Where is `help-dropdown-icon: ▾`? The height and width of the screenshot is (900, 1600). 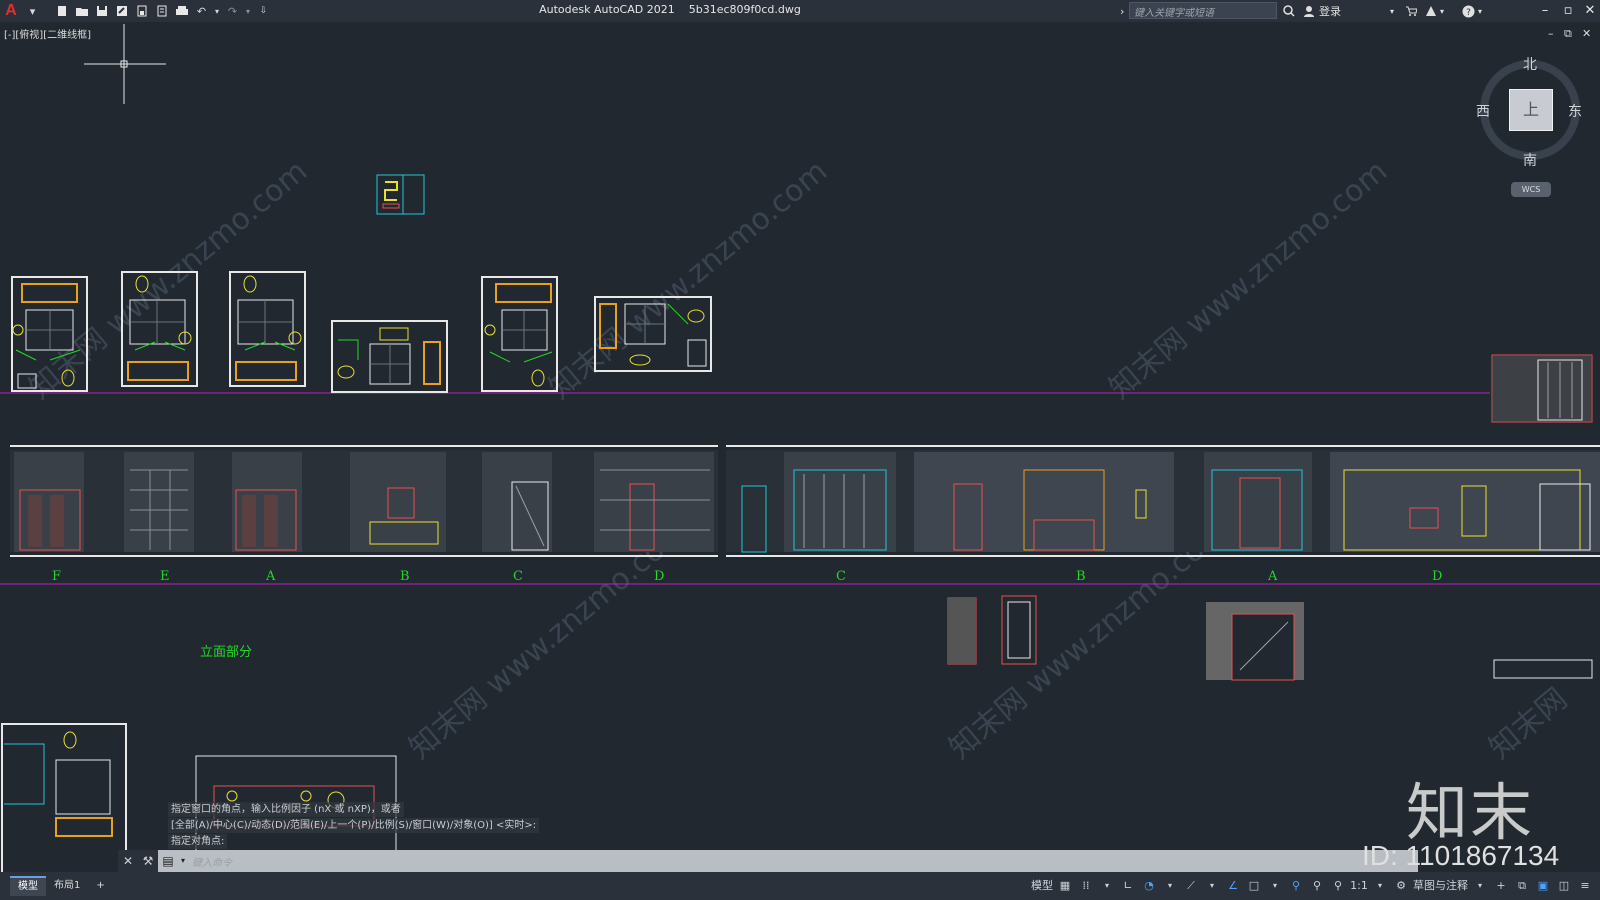
help-dropdown-icon: ▾ is located at coordinates (1480, 11).